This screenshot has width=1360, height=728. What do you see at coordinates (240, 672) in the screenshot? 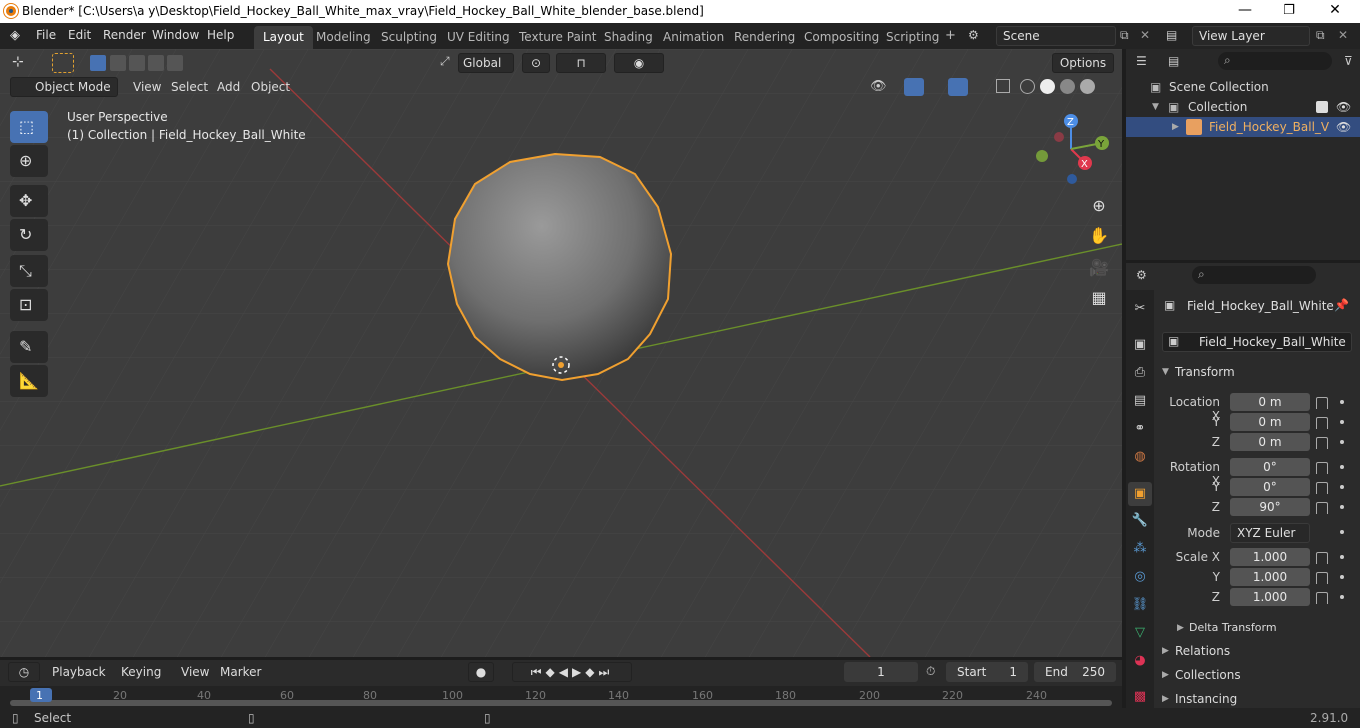
I see `timeline-menu-marker: Marker` at bounding box center [240, 672].